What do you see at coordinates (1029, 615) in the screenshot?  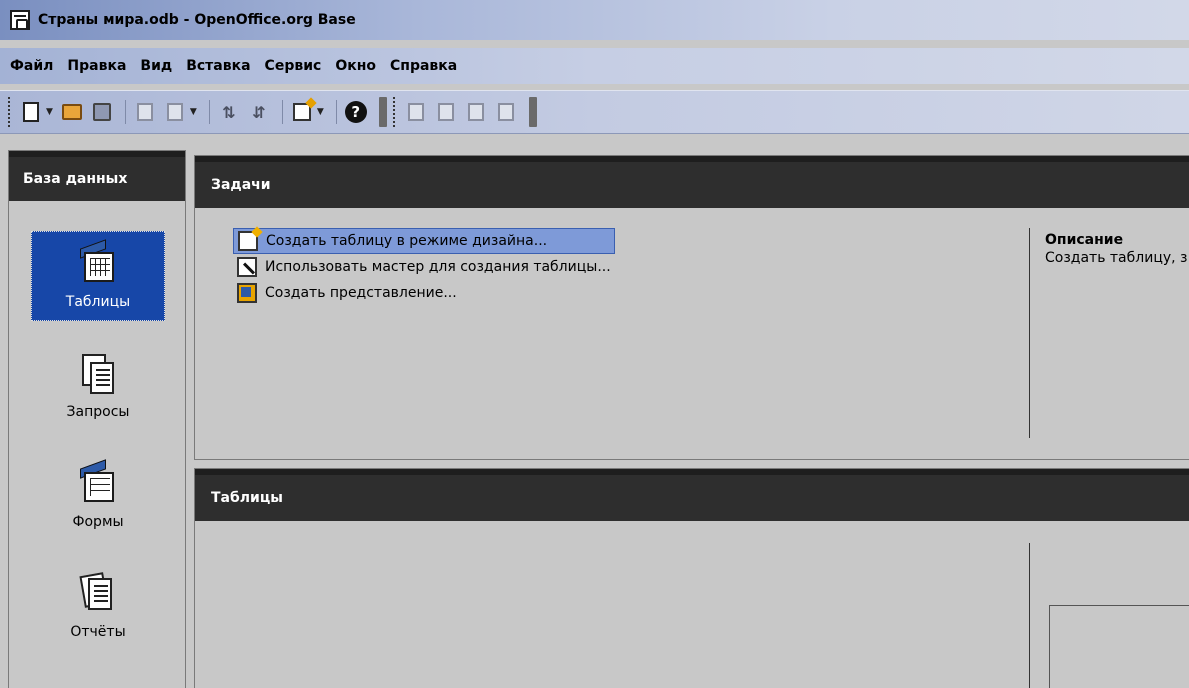 I see `tables-divider` at bounding box center [1029, 615].